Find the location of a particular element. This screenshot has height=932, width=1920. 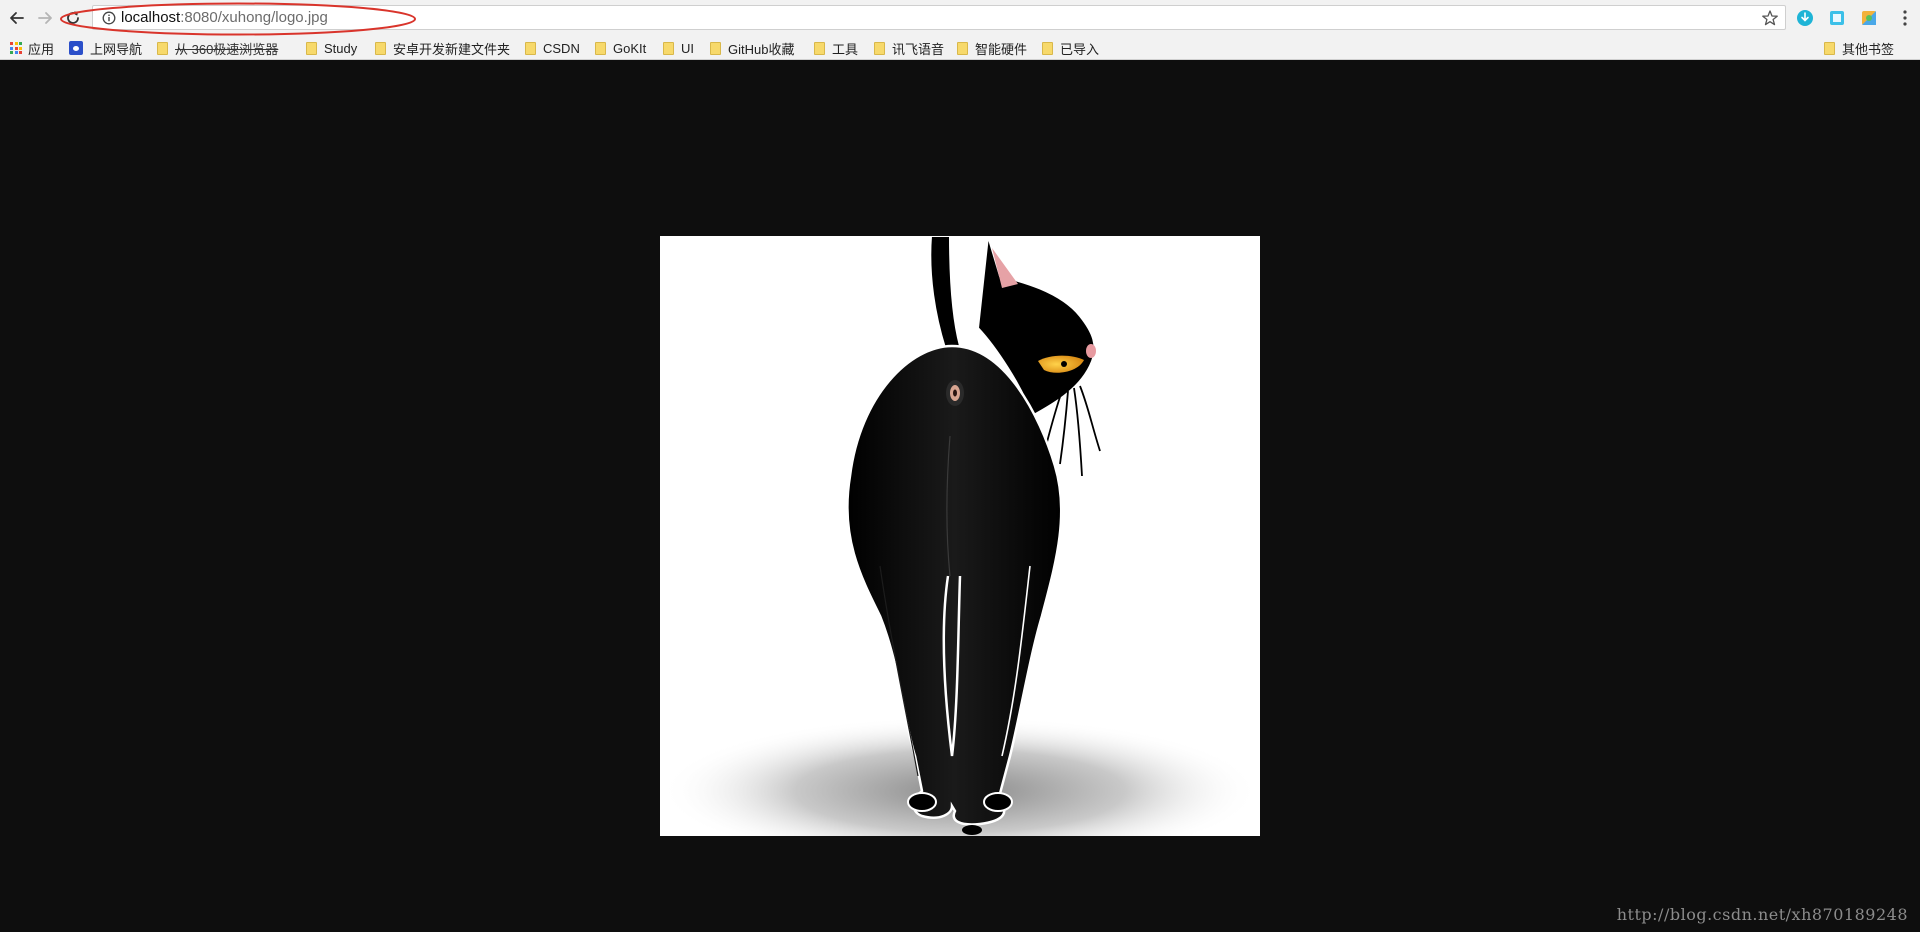

address-bar: localhost:8080/xuhong/logo.jpg is located at coordinates (939, 17).